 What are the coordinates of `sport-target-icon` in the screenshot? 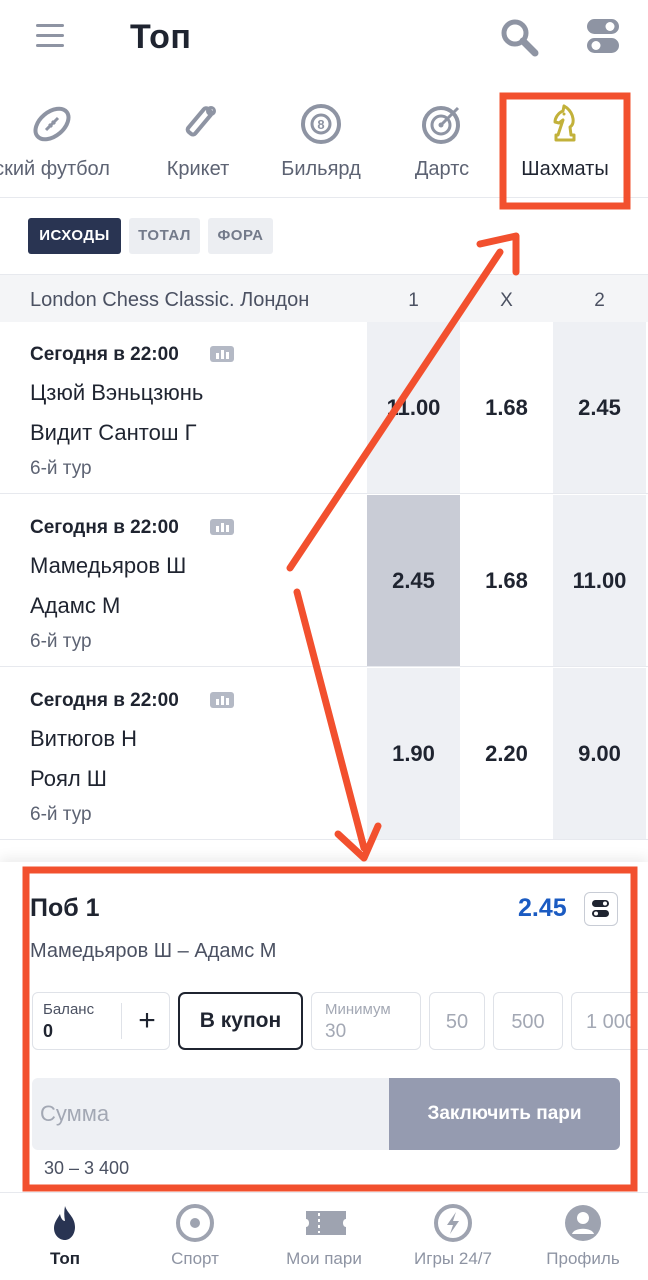 It's located at (195, 1223).